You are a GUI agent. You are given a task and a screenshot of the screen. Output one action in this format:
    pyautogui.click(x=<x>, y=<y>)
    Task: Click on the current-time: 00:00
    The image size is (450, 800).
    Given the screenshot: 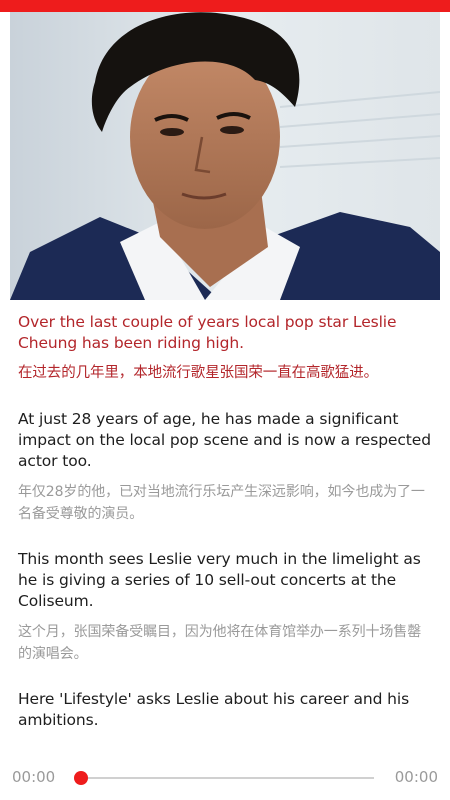 What is the action you would take?
    pyautogui.click(x=34, y=777)
    